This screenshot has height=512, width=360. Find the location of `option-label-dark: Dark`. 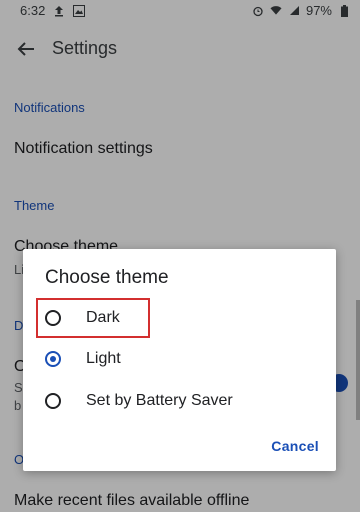

option-label-dark: Dark is located at coordinates (103, 317).